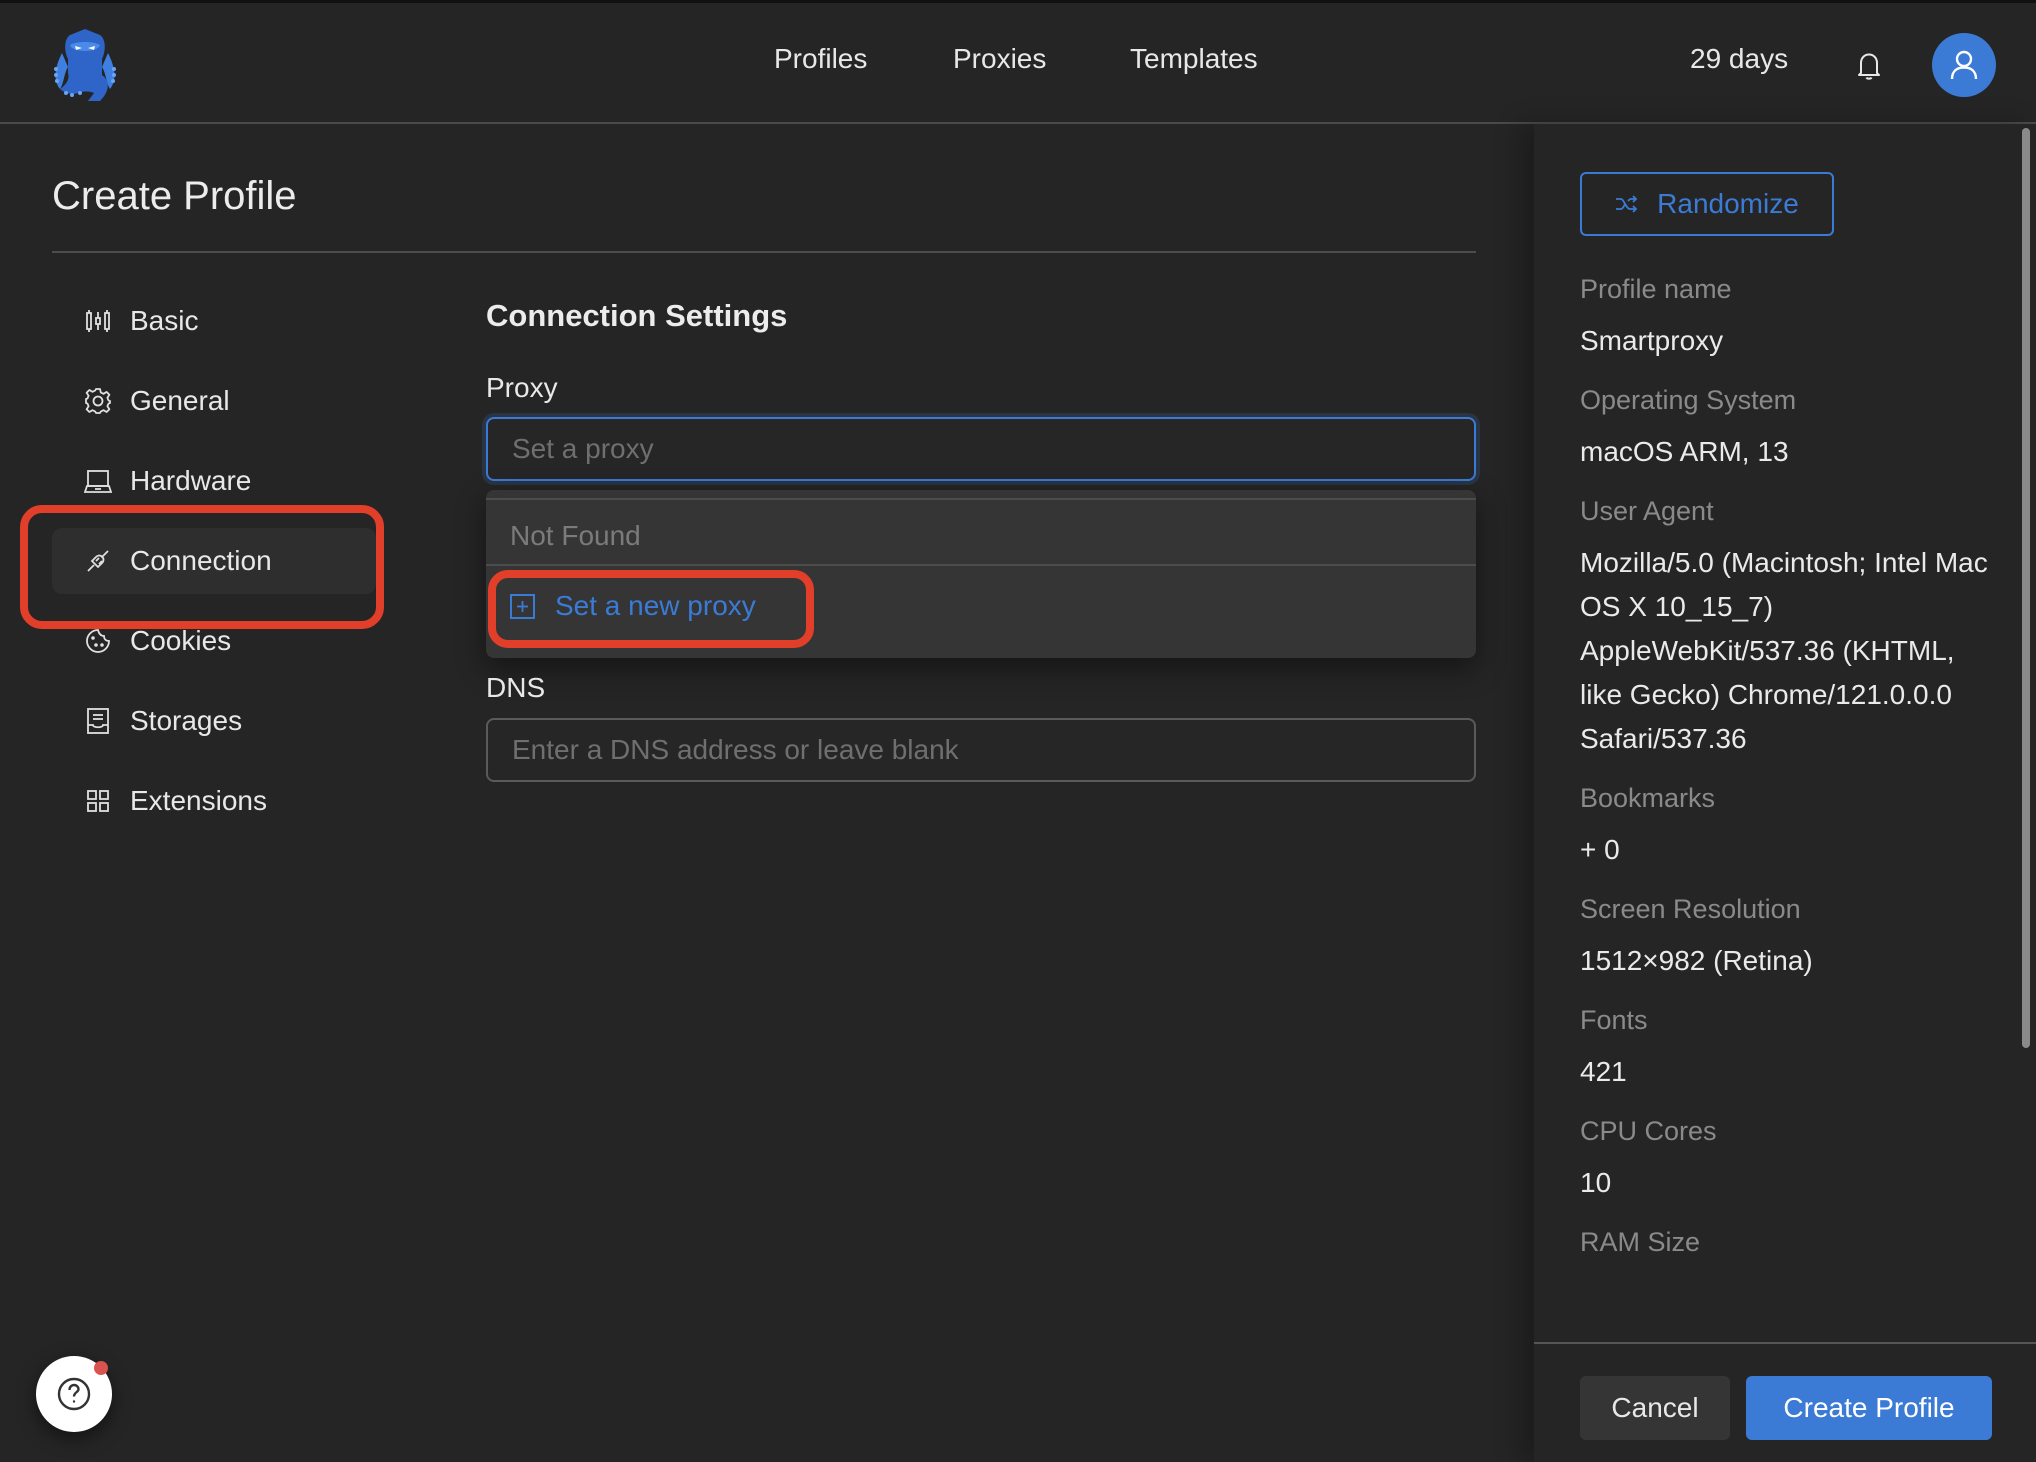 Image resolution: width=2036 pixels, height=1462 pixels. What do you see at coordinates (1656, 289) in the screenshot?
I see `summary-label: Profile name` at bounding box center [1656, 289].